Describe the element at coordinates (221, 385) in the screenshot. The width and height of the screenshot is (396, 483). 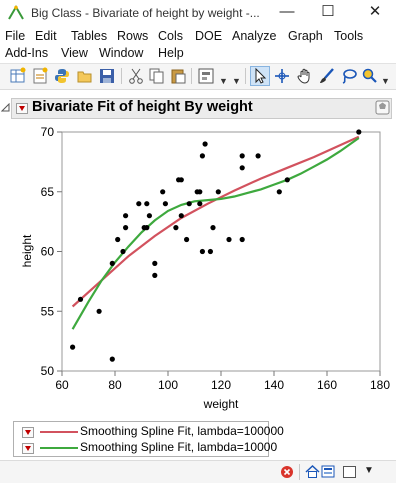
I see `x-tick-label: 120` at that location.